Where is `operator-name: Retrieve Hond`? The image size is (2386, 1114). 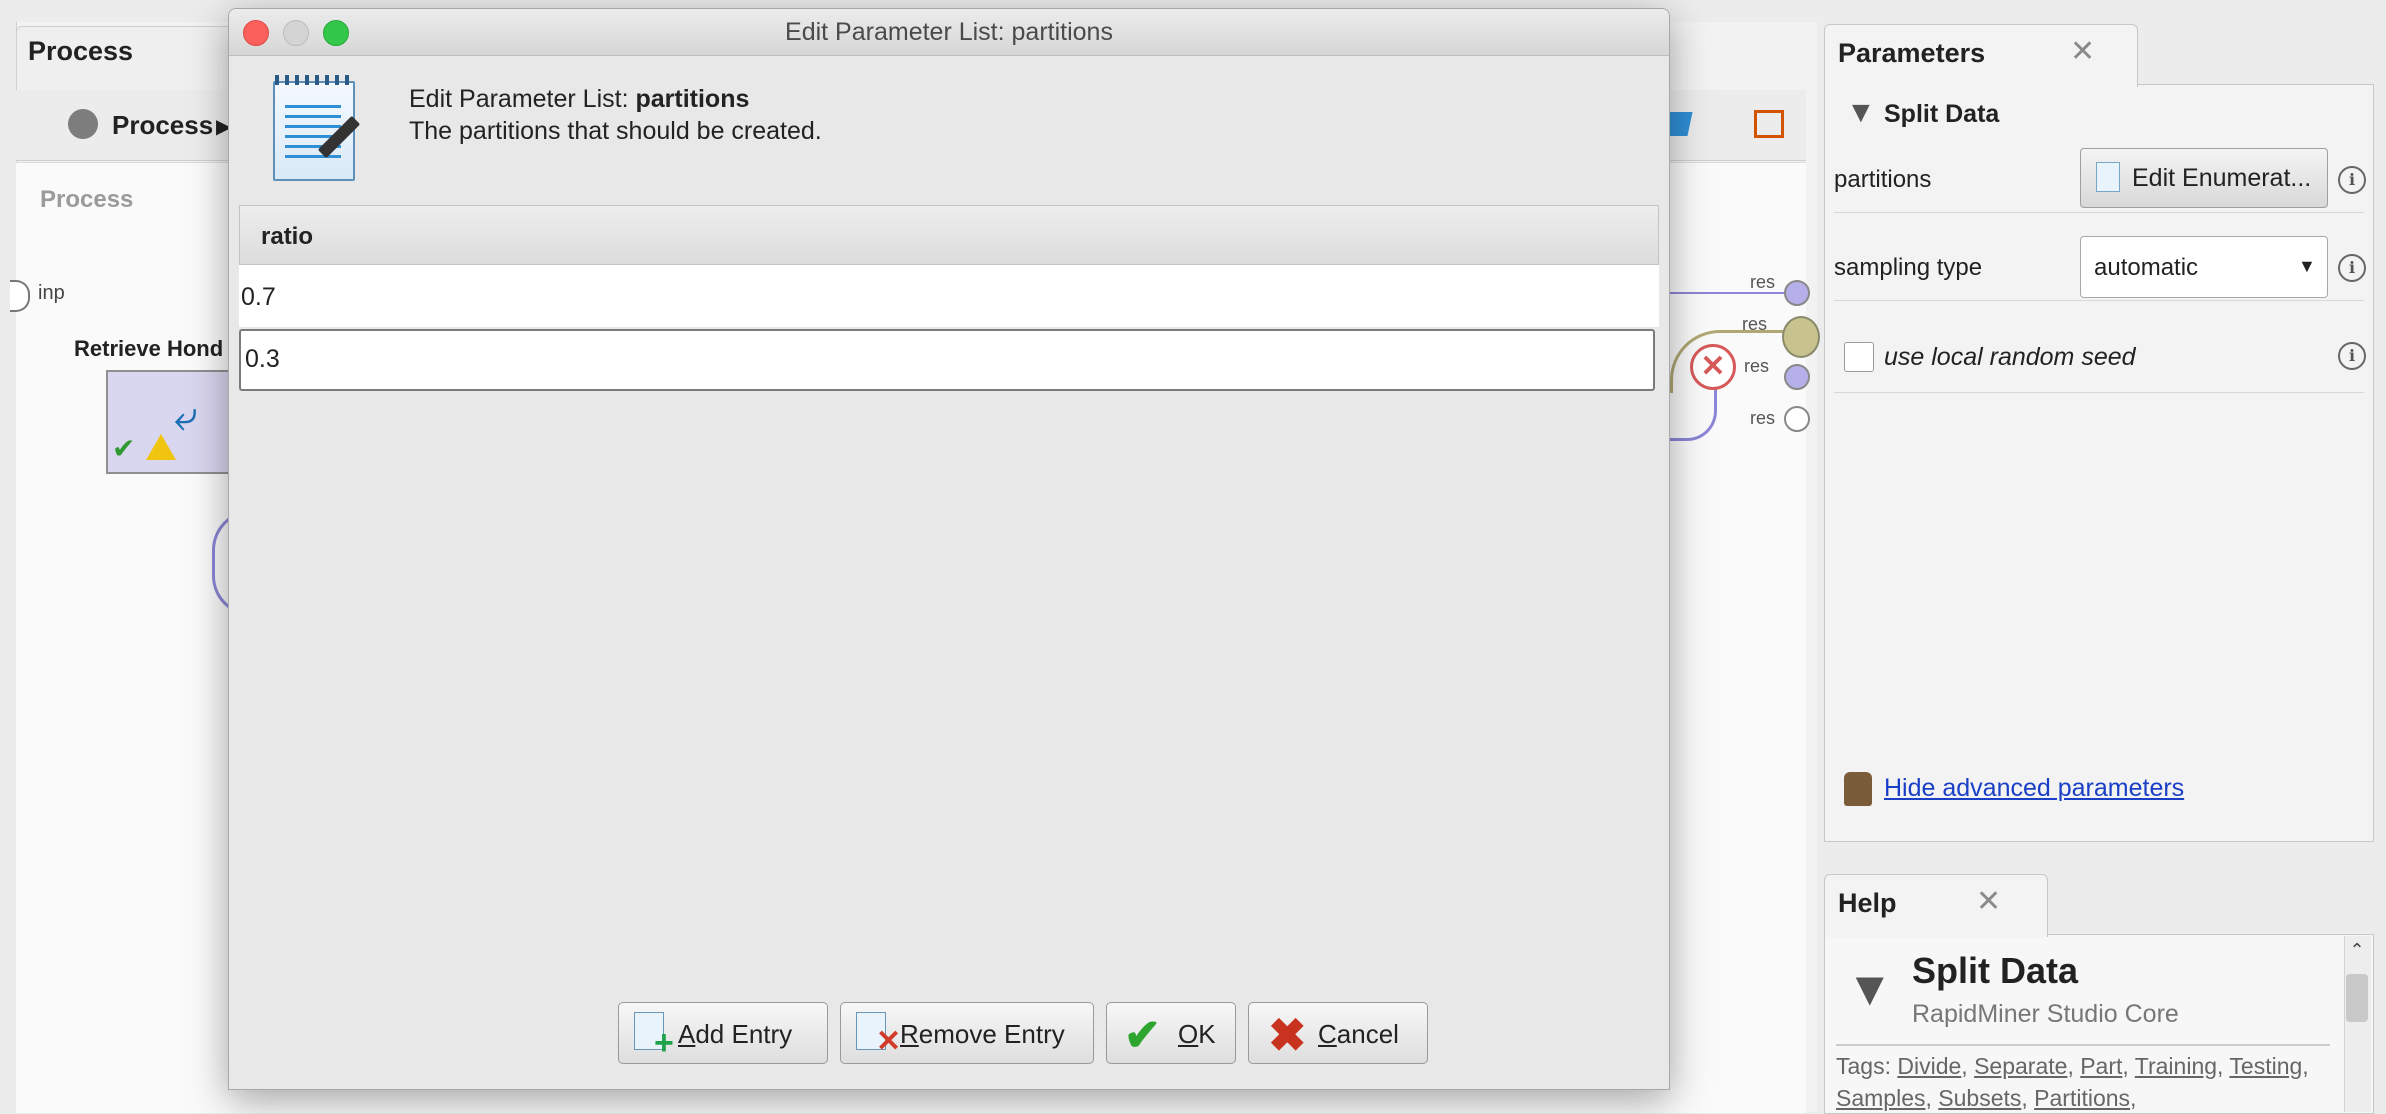 operator-name: Retrieve Hond is located at coordinates (149, 348).